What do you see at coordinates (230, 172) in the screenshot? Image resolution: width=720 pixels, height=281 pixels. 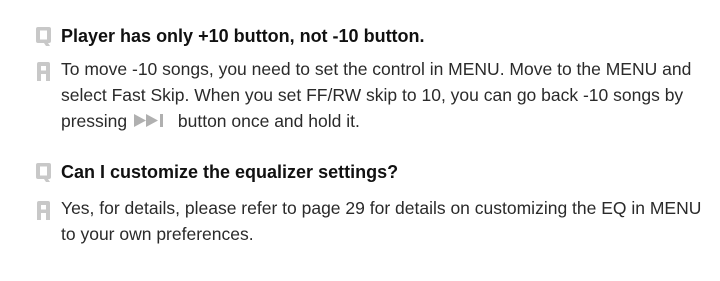 I see `question-text: Can I customize the equalizer settings?` at bounding box center [230, 172].